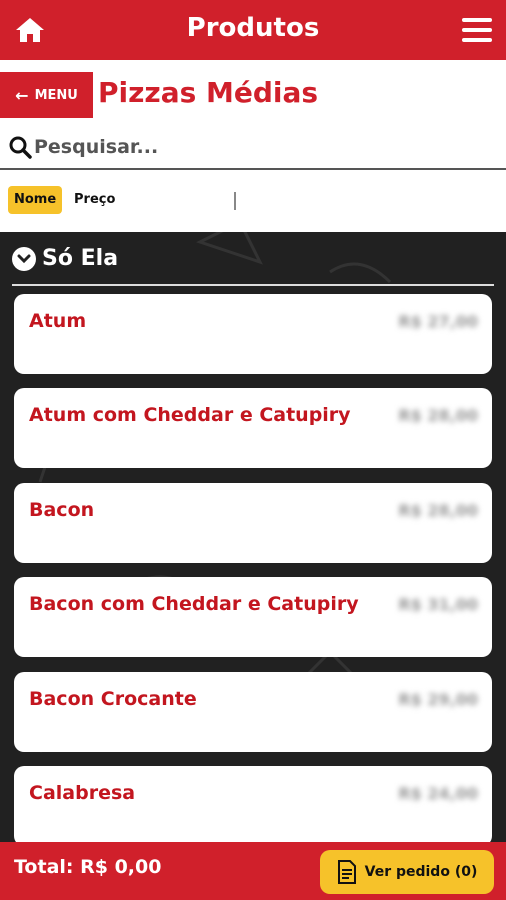 The width and height of the screenshot is (506, 900). I want to click on bottom-bar: Total: R$ 0,00 Ver pedido (0), so click(253, 871).